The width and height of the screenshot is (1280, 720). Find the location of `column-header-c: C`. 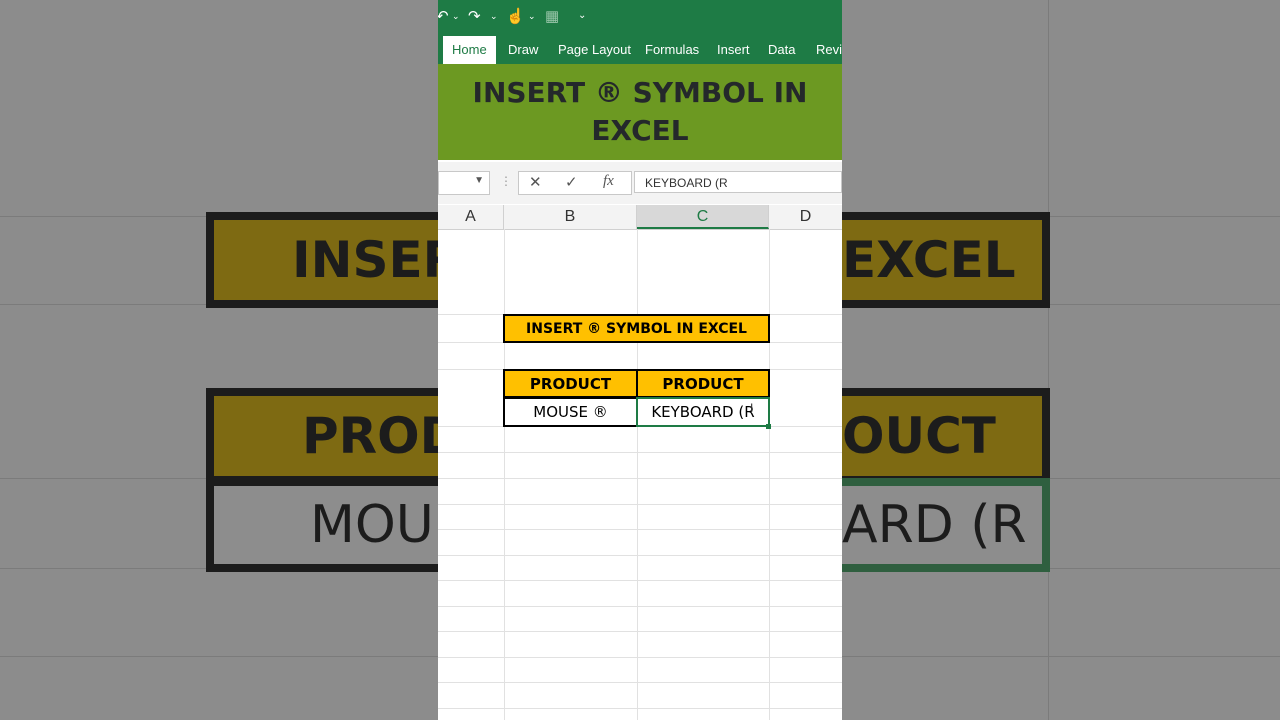

column-header-c: C is located at coordinates (703, 217).